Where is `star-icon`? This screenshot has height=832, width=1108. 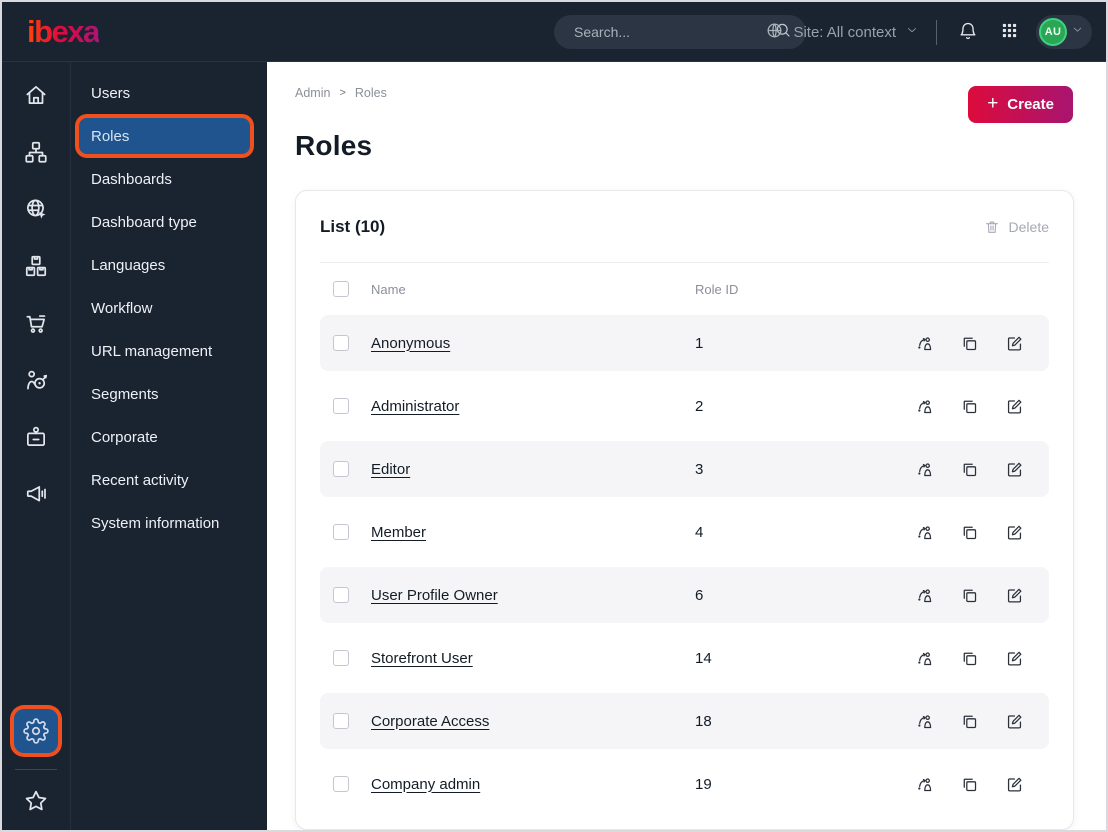
star-icon is located at coordinates (36, 800).